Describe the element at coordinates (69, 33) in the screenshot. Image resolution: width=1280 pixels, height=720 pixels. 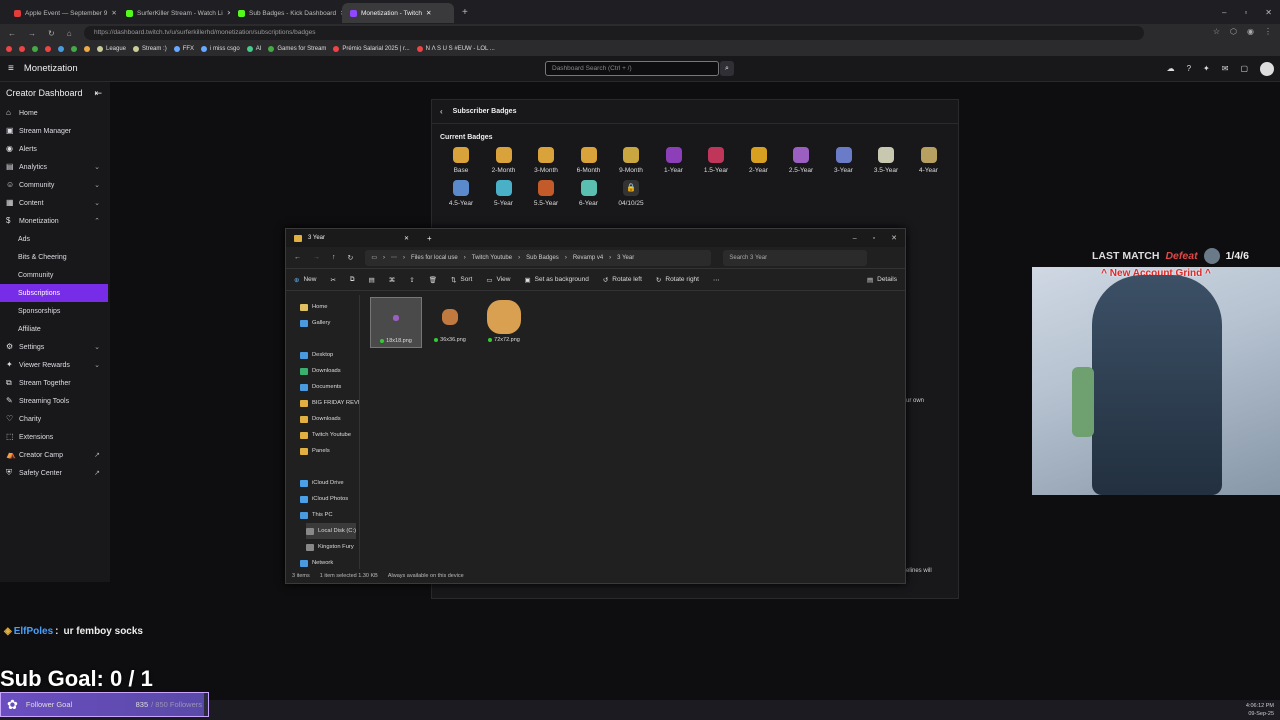
I see `home-icon: ⌂` at that location.